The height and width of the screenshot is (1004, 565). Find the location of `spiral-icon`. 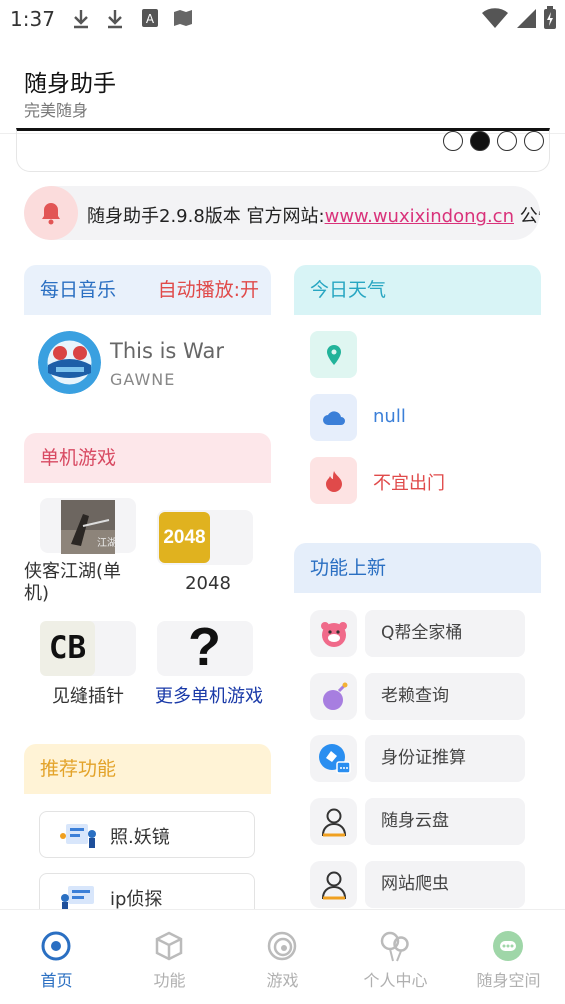

spiral-icon is located at coordinates (282, 946).